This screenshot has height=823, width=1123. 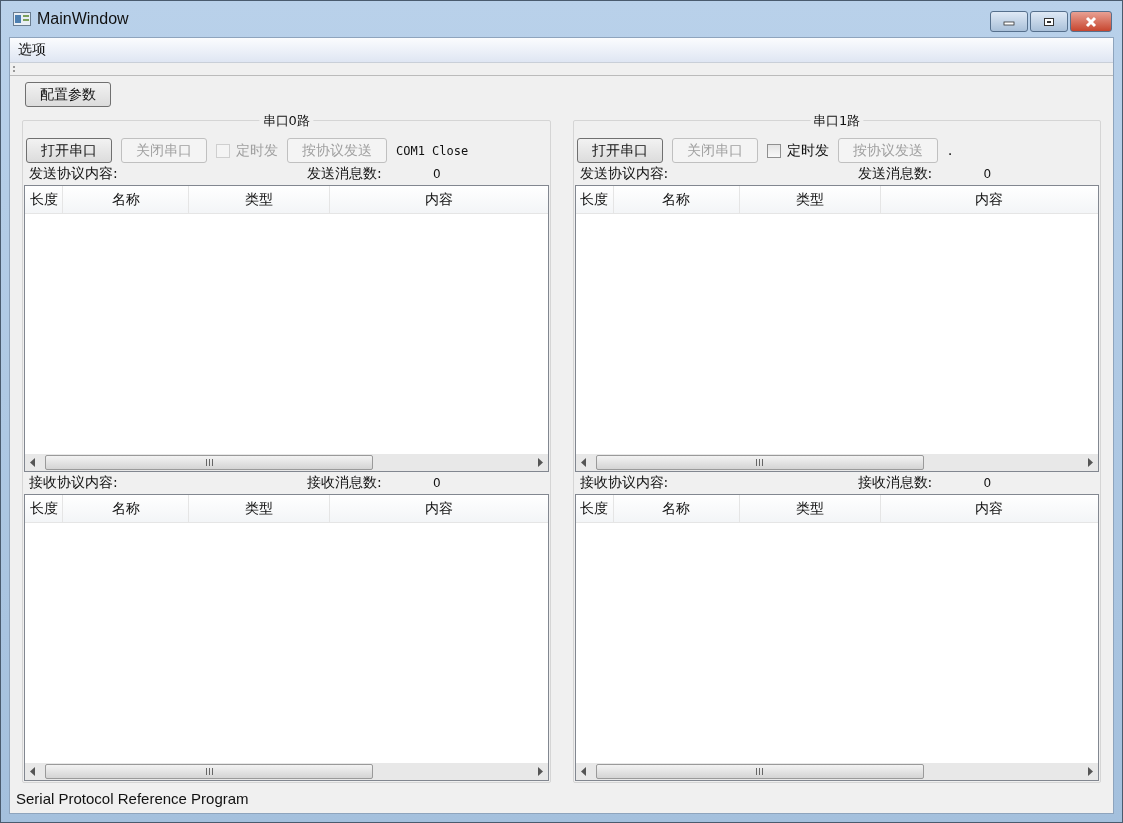 What do you see at coordinates (432, 150) in the screenshot?
I see `port-status: COM1 Close` at bounding box center [432, 150].